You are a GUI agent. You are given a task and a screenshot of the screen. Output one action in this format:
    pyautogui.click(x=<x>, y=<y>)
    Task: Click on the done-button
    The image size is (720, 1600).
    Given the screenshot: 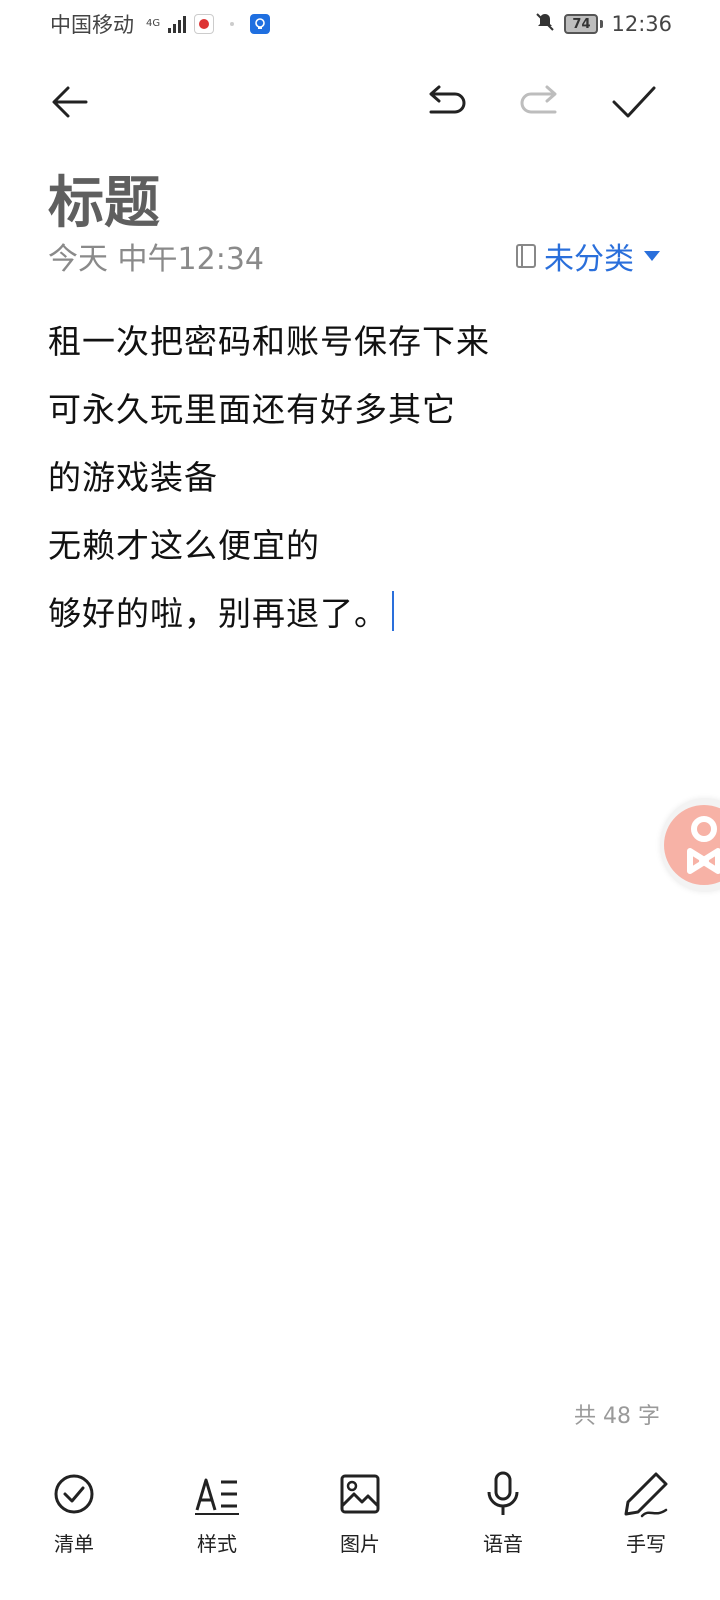 What is the action you would take?
    pyautogui.click(x=634, y=102)
    